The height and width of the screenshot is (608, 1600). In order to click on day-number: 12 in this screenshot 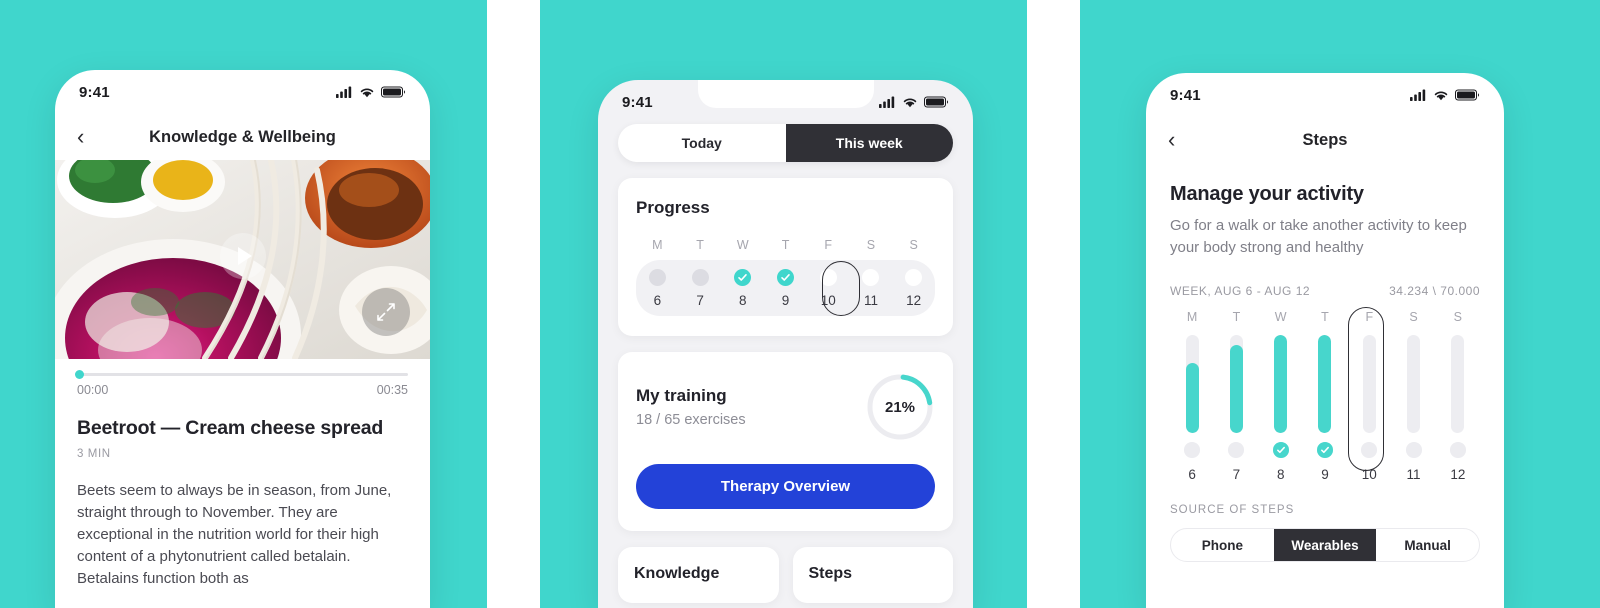, I will do `click(914, 300)`.